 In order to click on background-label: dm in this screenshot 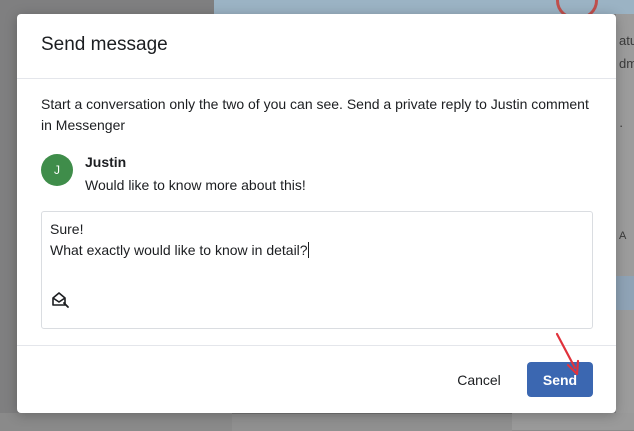, I will do `click(626, 63)`.